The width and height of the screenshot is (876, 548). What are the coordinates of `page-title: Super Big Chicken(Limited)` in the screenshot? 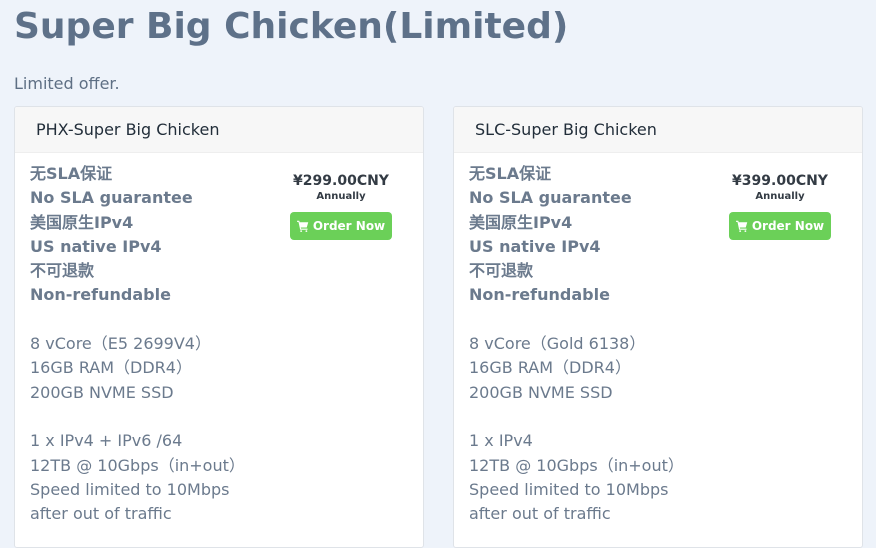 It's located at (291, 26).